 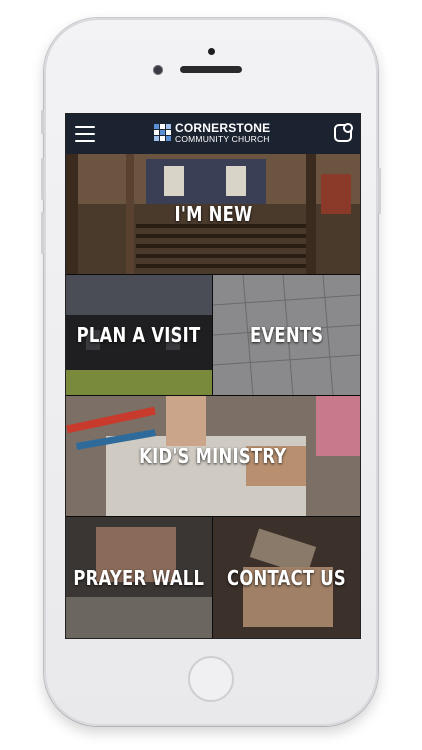 I want to click on tile-events: EVENTS, so click(x=286, y=335).